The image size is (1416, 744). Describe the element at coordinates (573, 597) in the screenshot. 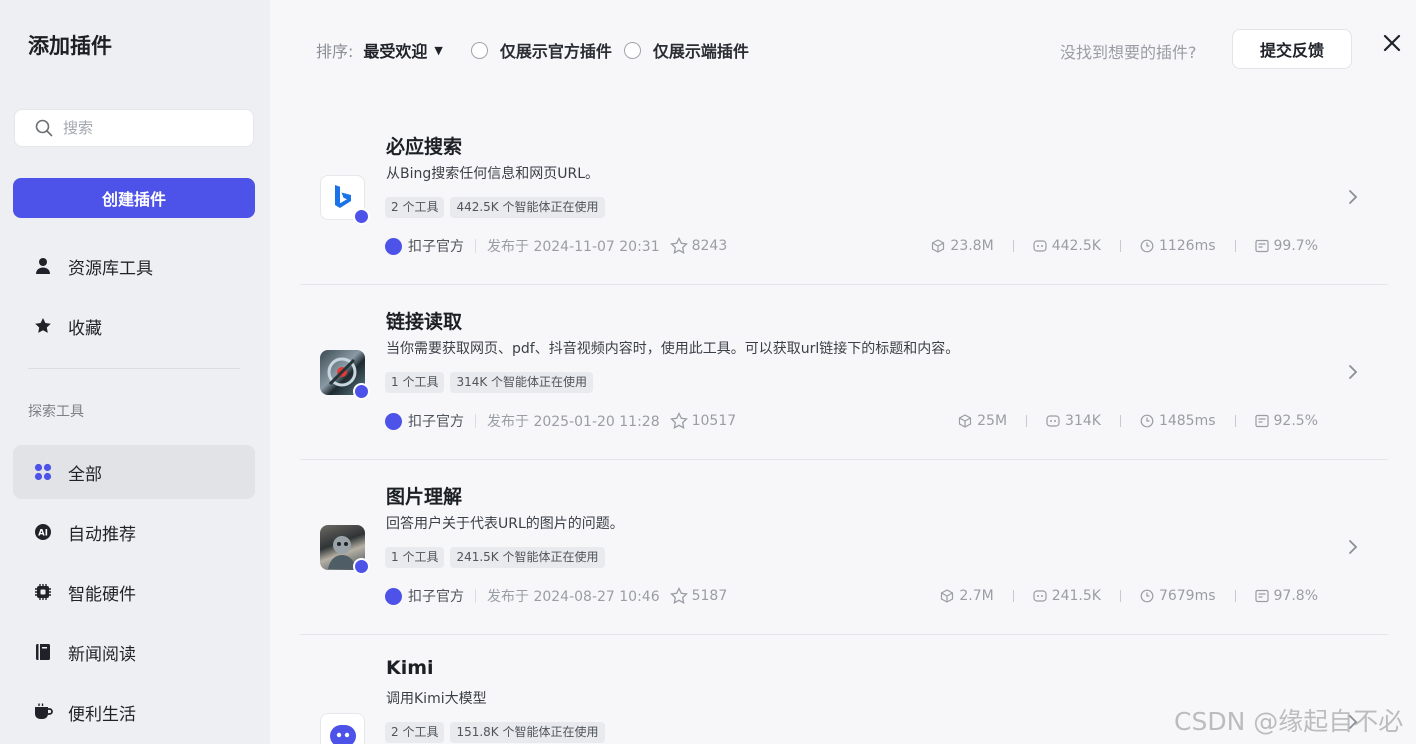

I see `publish-date: 发布于 2024-08-27 10:46` at that location.